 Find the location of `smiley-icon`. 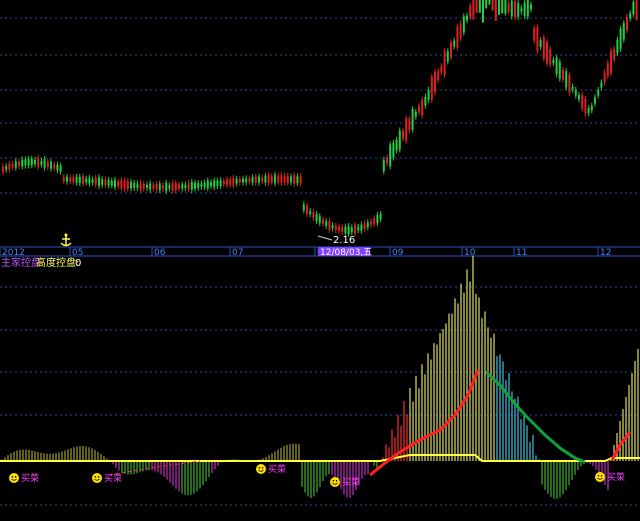

smiley-icon is located at coordinates (97, 478).